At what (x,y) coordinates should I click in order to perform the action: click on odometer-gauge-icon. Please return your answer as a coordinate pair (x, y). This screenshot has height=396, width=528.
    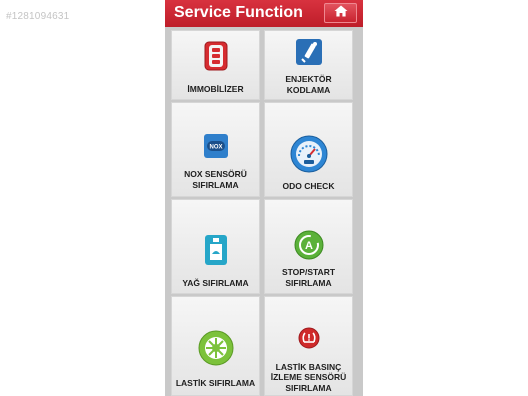
    Looking at the image, I should click on (309, 154).